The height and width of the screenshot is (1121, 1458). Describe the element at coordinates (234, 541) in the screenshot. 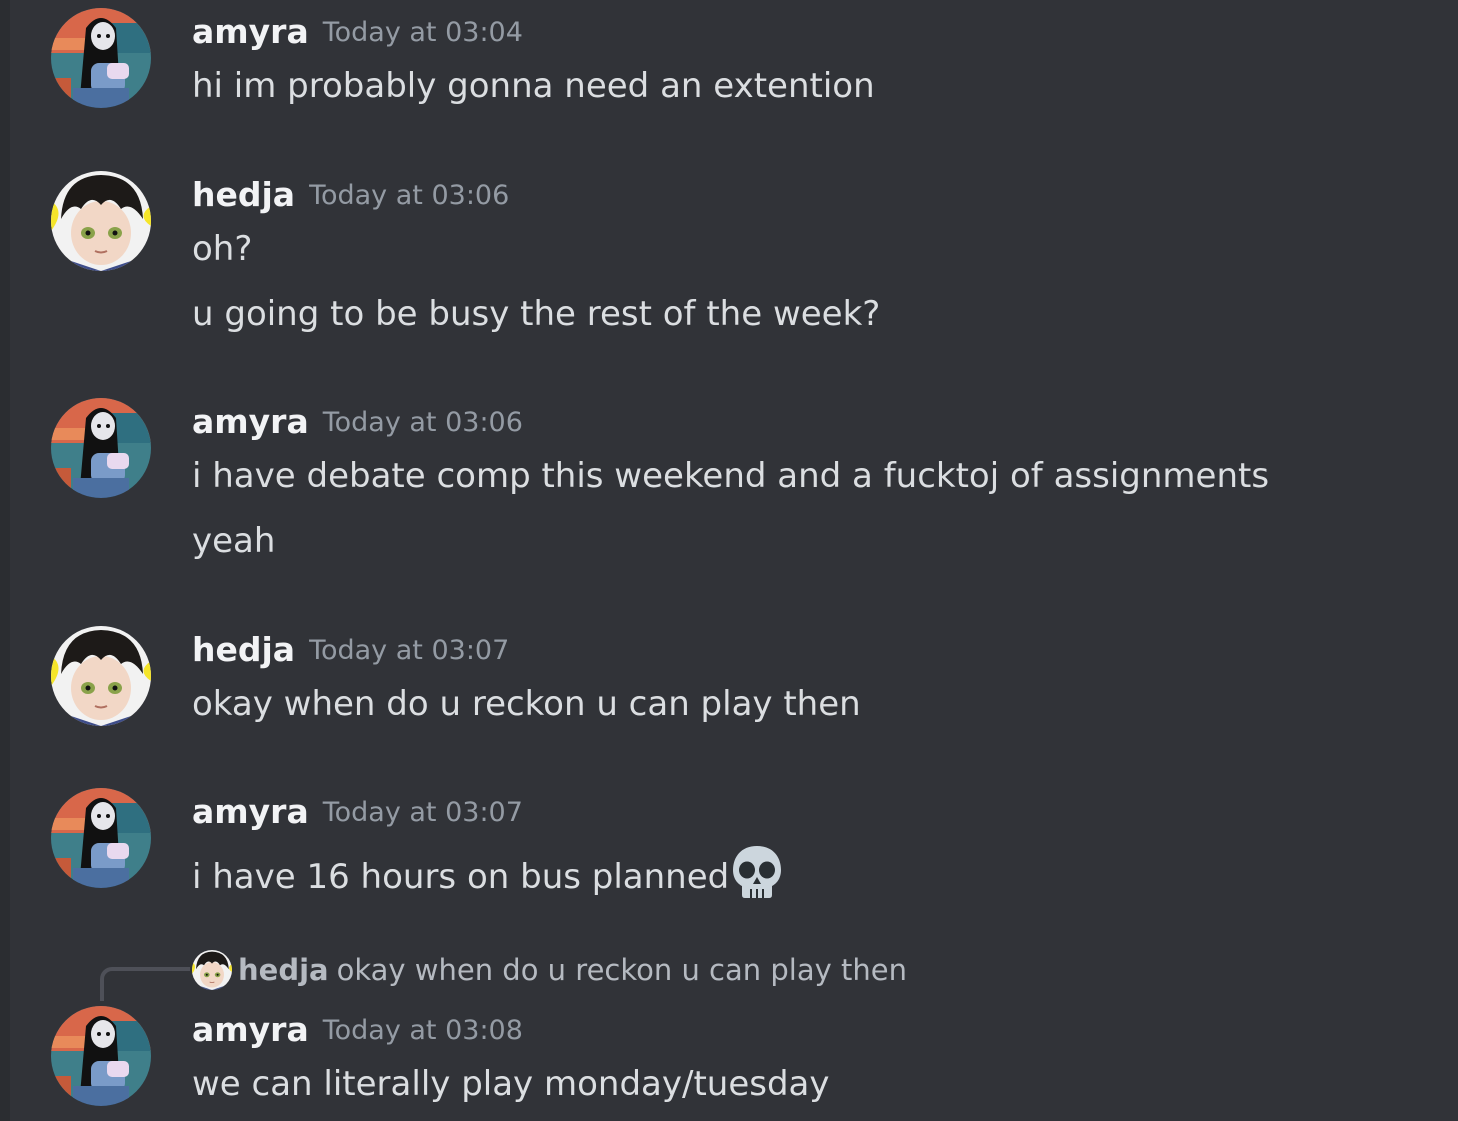

I see `message-text: yeah` at that location.